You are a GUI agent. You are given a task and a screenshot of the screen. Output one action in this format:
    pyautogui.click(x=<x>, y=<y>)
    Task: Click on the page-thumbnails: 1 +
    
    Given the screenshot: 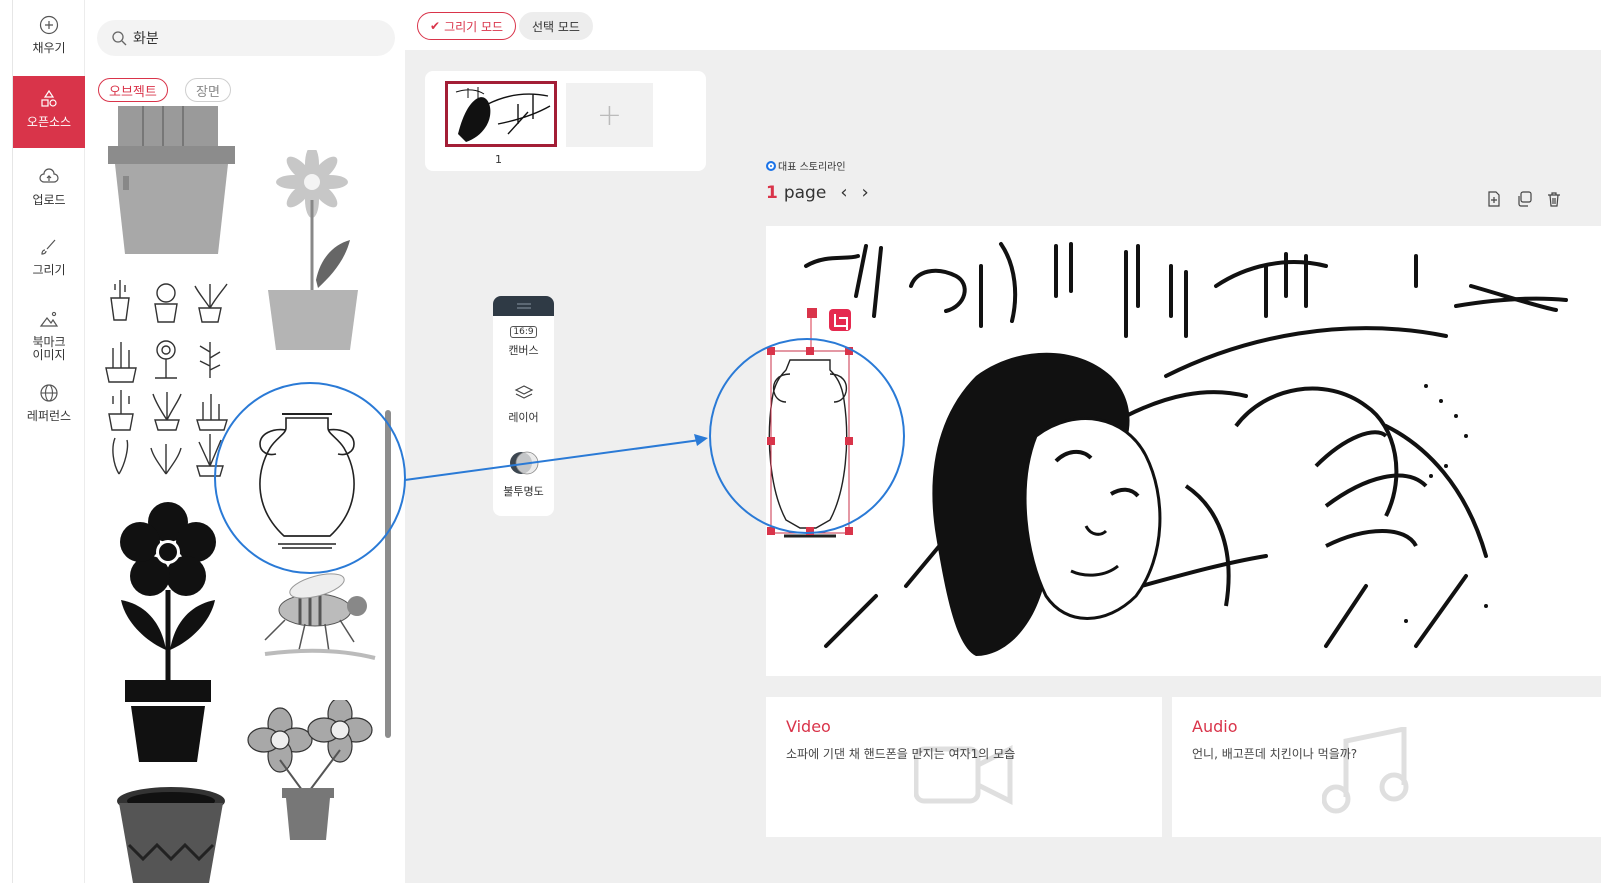 What is the action you would take?
    pyautogui.click(x=565, y=121)
    